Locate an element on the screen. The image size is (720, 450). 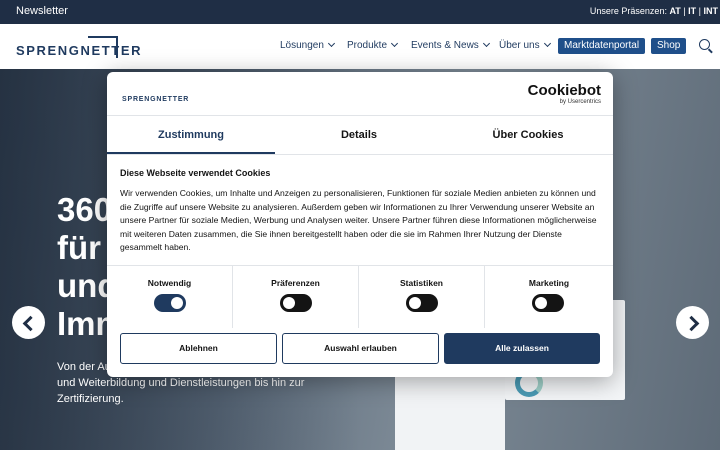
toggle-notwendig is located at coordinates (170, 303).